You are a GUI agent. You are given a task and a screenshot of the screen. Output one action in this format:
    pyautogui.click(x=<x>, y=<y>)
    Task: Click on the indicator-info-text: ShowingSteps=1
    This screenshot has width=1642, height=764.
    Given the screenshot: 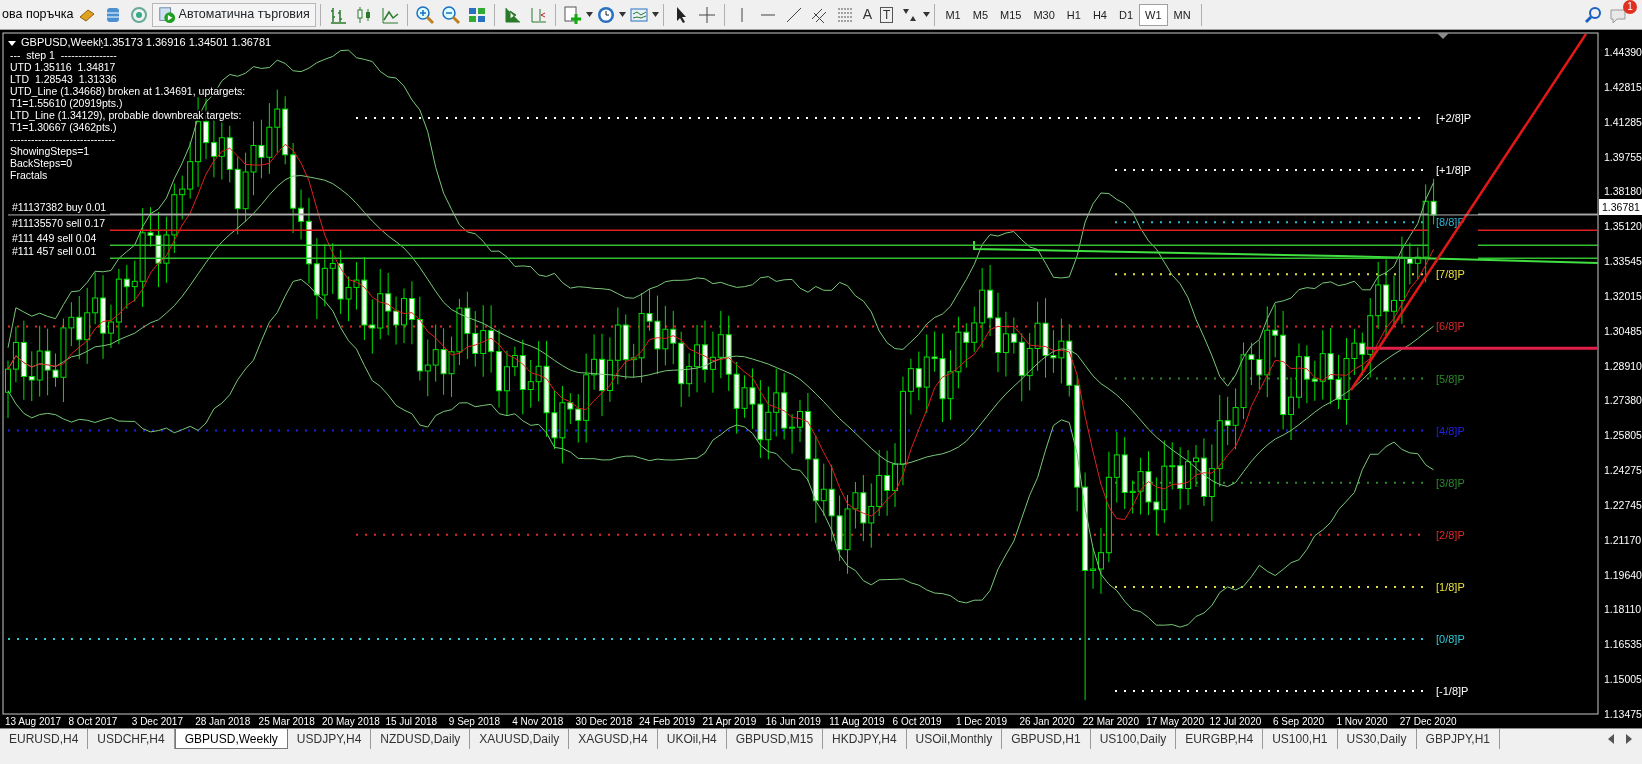 What is the action you would take?
    pyautogui.click(x=50, y=151)
    